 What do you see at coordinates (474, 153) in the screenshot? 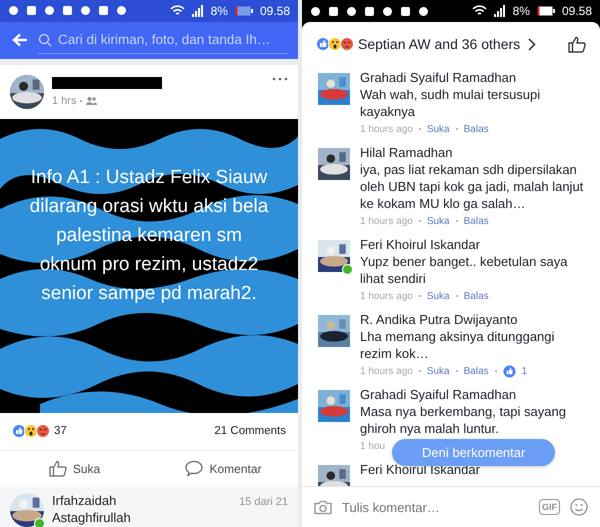
I see `commenter-name: Hilal Ramadhan` at bounding box center [474, 153].